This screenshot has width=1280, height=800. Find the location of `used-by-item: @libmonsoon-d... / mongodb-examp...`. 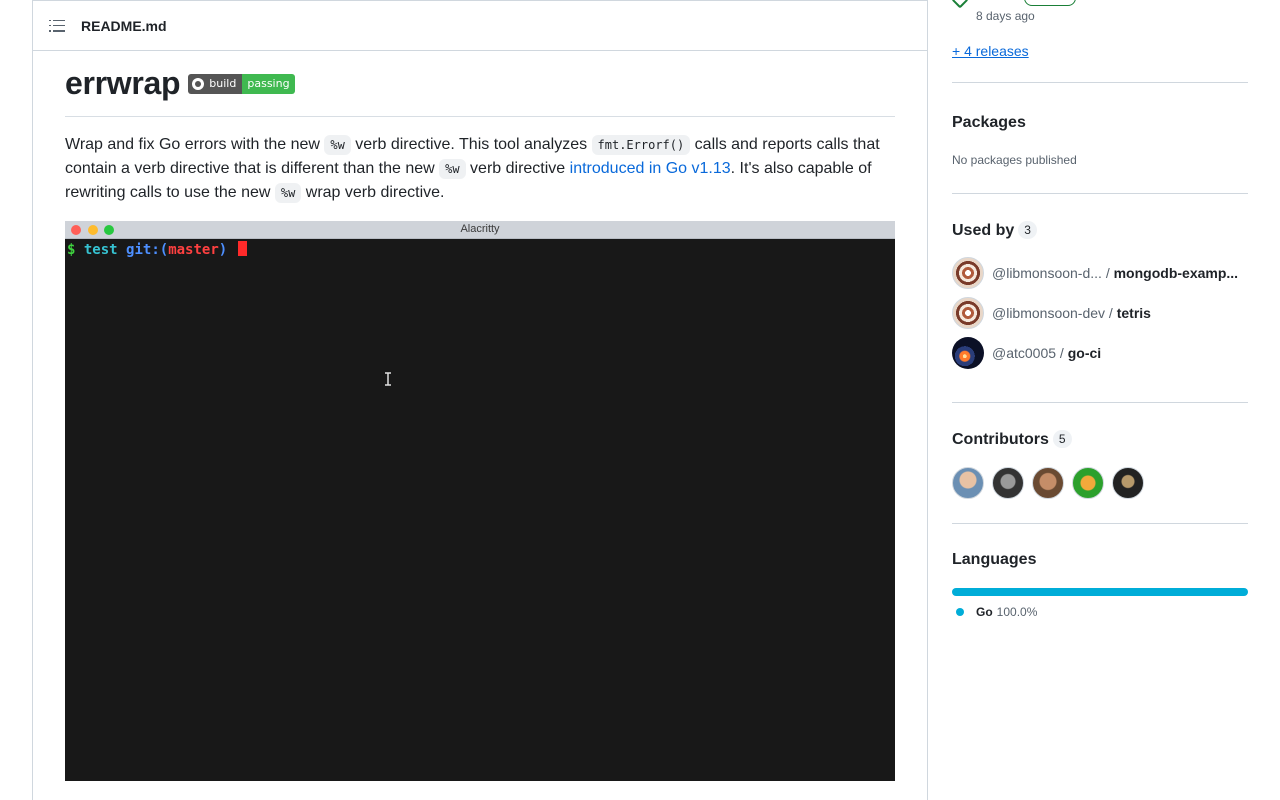

used-by-item: @libmonsoon-d... / mongodb-examp... is located at coordinates (1100, 273).